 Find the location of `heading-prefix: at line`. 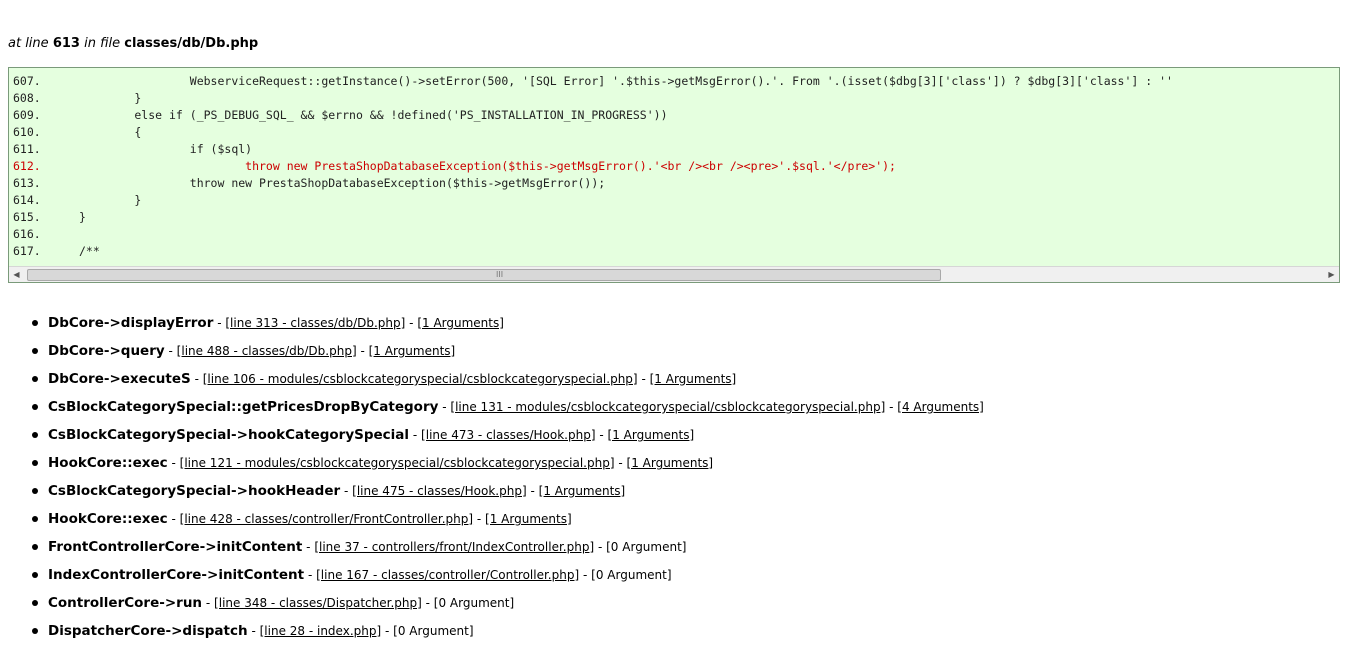

heading-prefix: at line is located at coordinates (28, 43).